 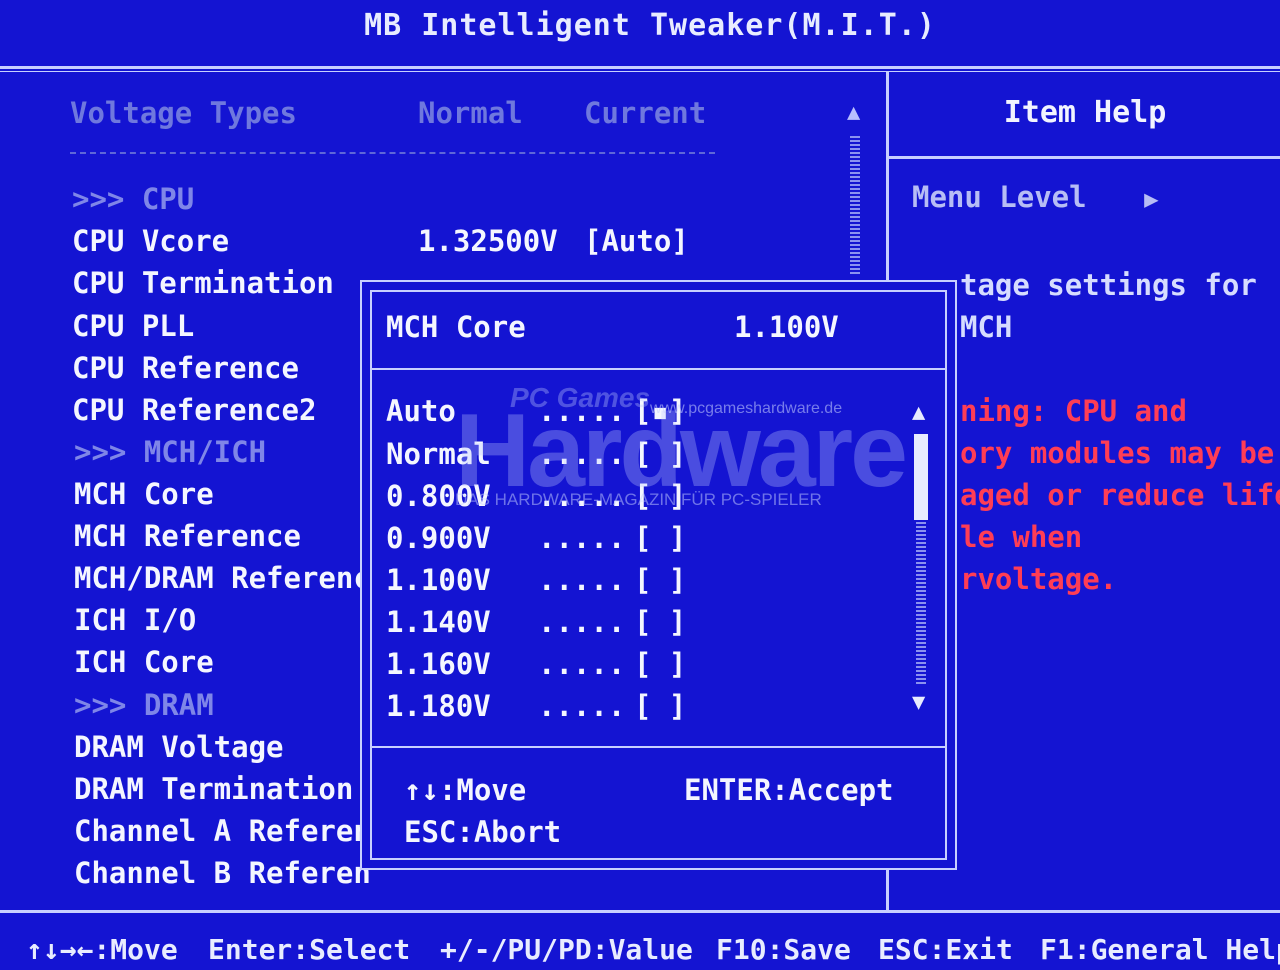 I want to click on scrollbar-track, so click(x=855, y=204).